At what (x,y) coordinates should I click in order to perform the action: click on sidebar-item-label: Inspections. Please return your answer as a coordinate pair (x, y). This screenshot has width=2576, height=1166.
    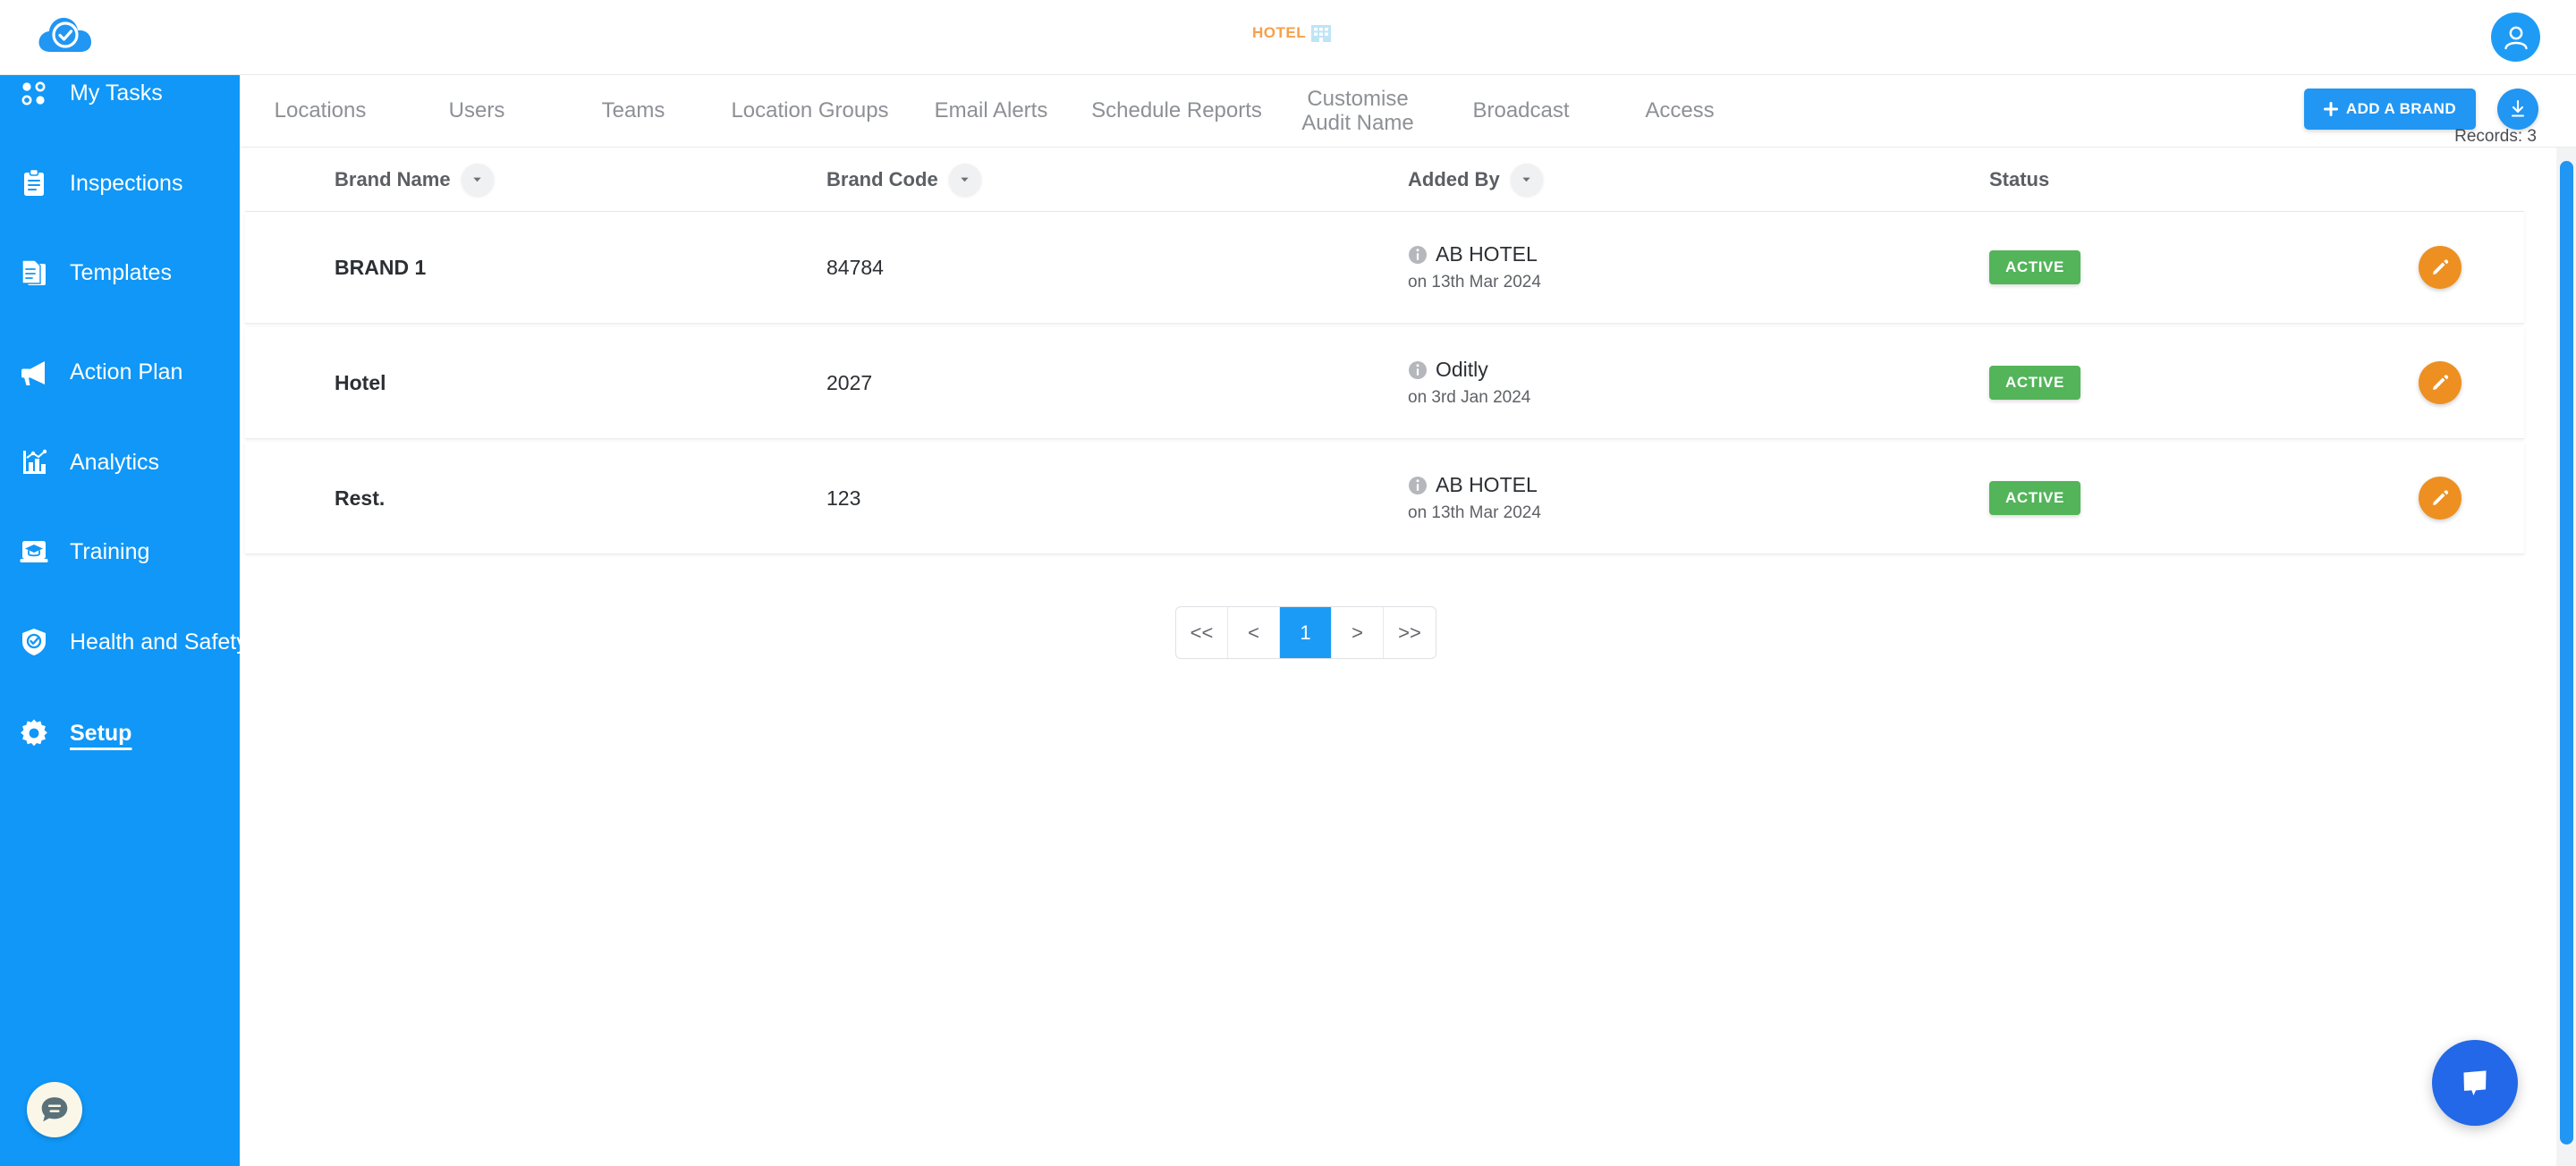
    Looking at the image, I should click on (126, 183).